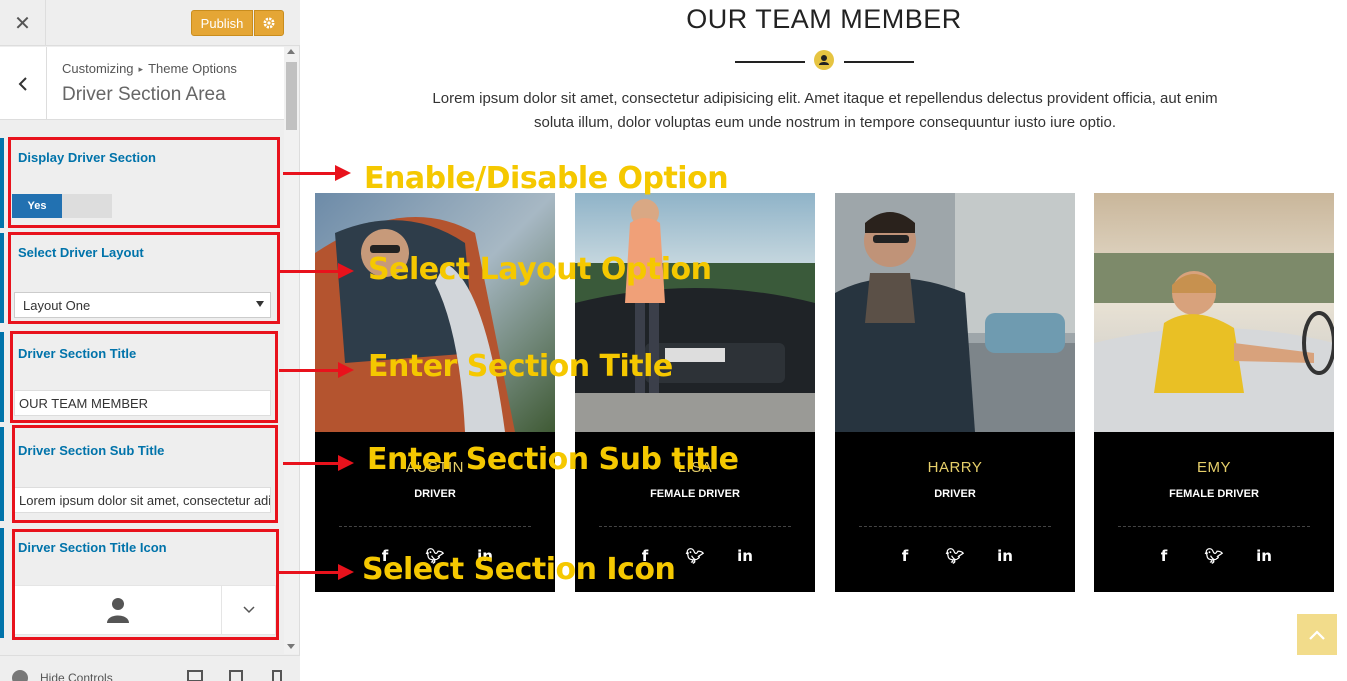 This screenshot has height=681, width=1347. I want to click on mobile-icon, so click(277, 675).